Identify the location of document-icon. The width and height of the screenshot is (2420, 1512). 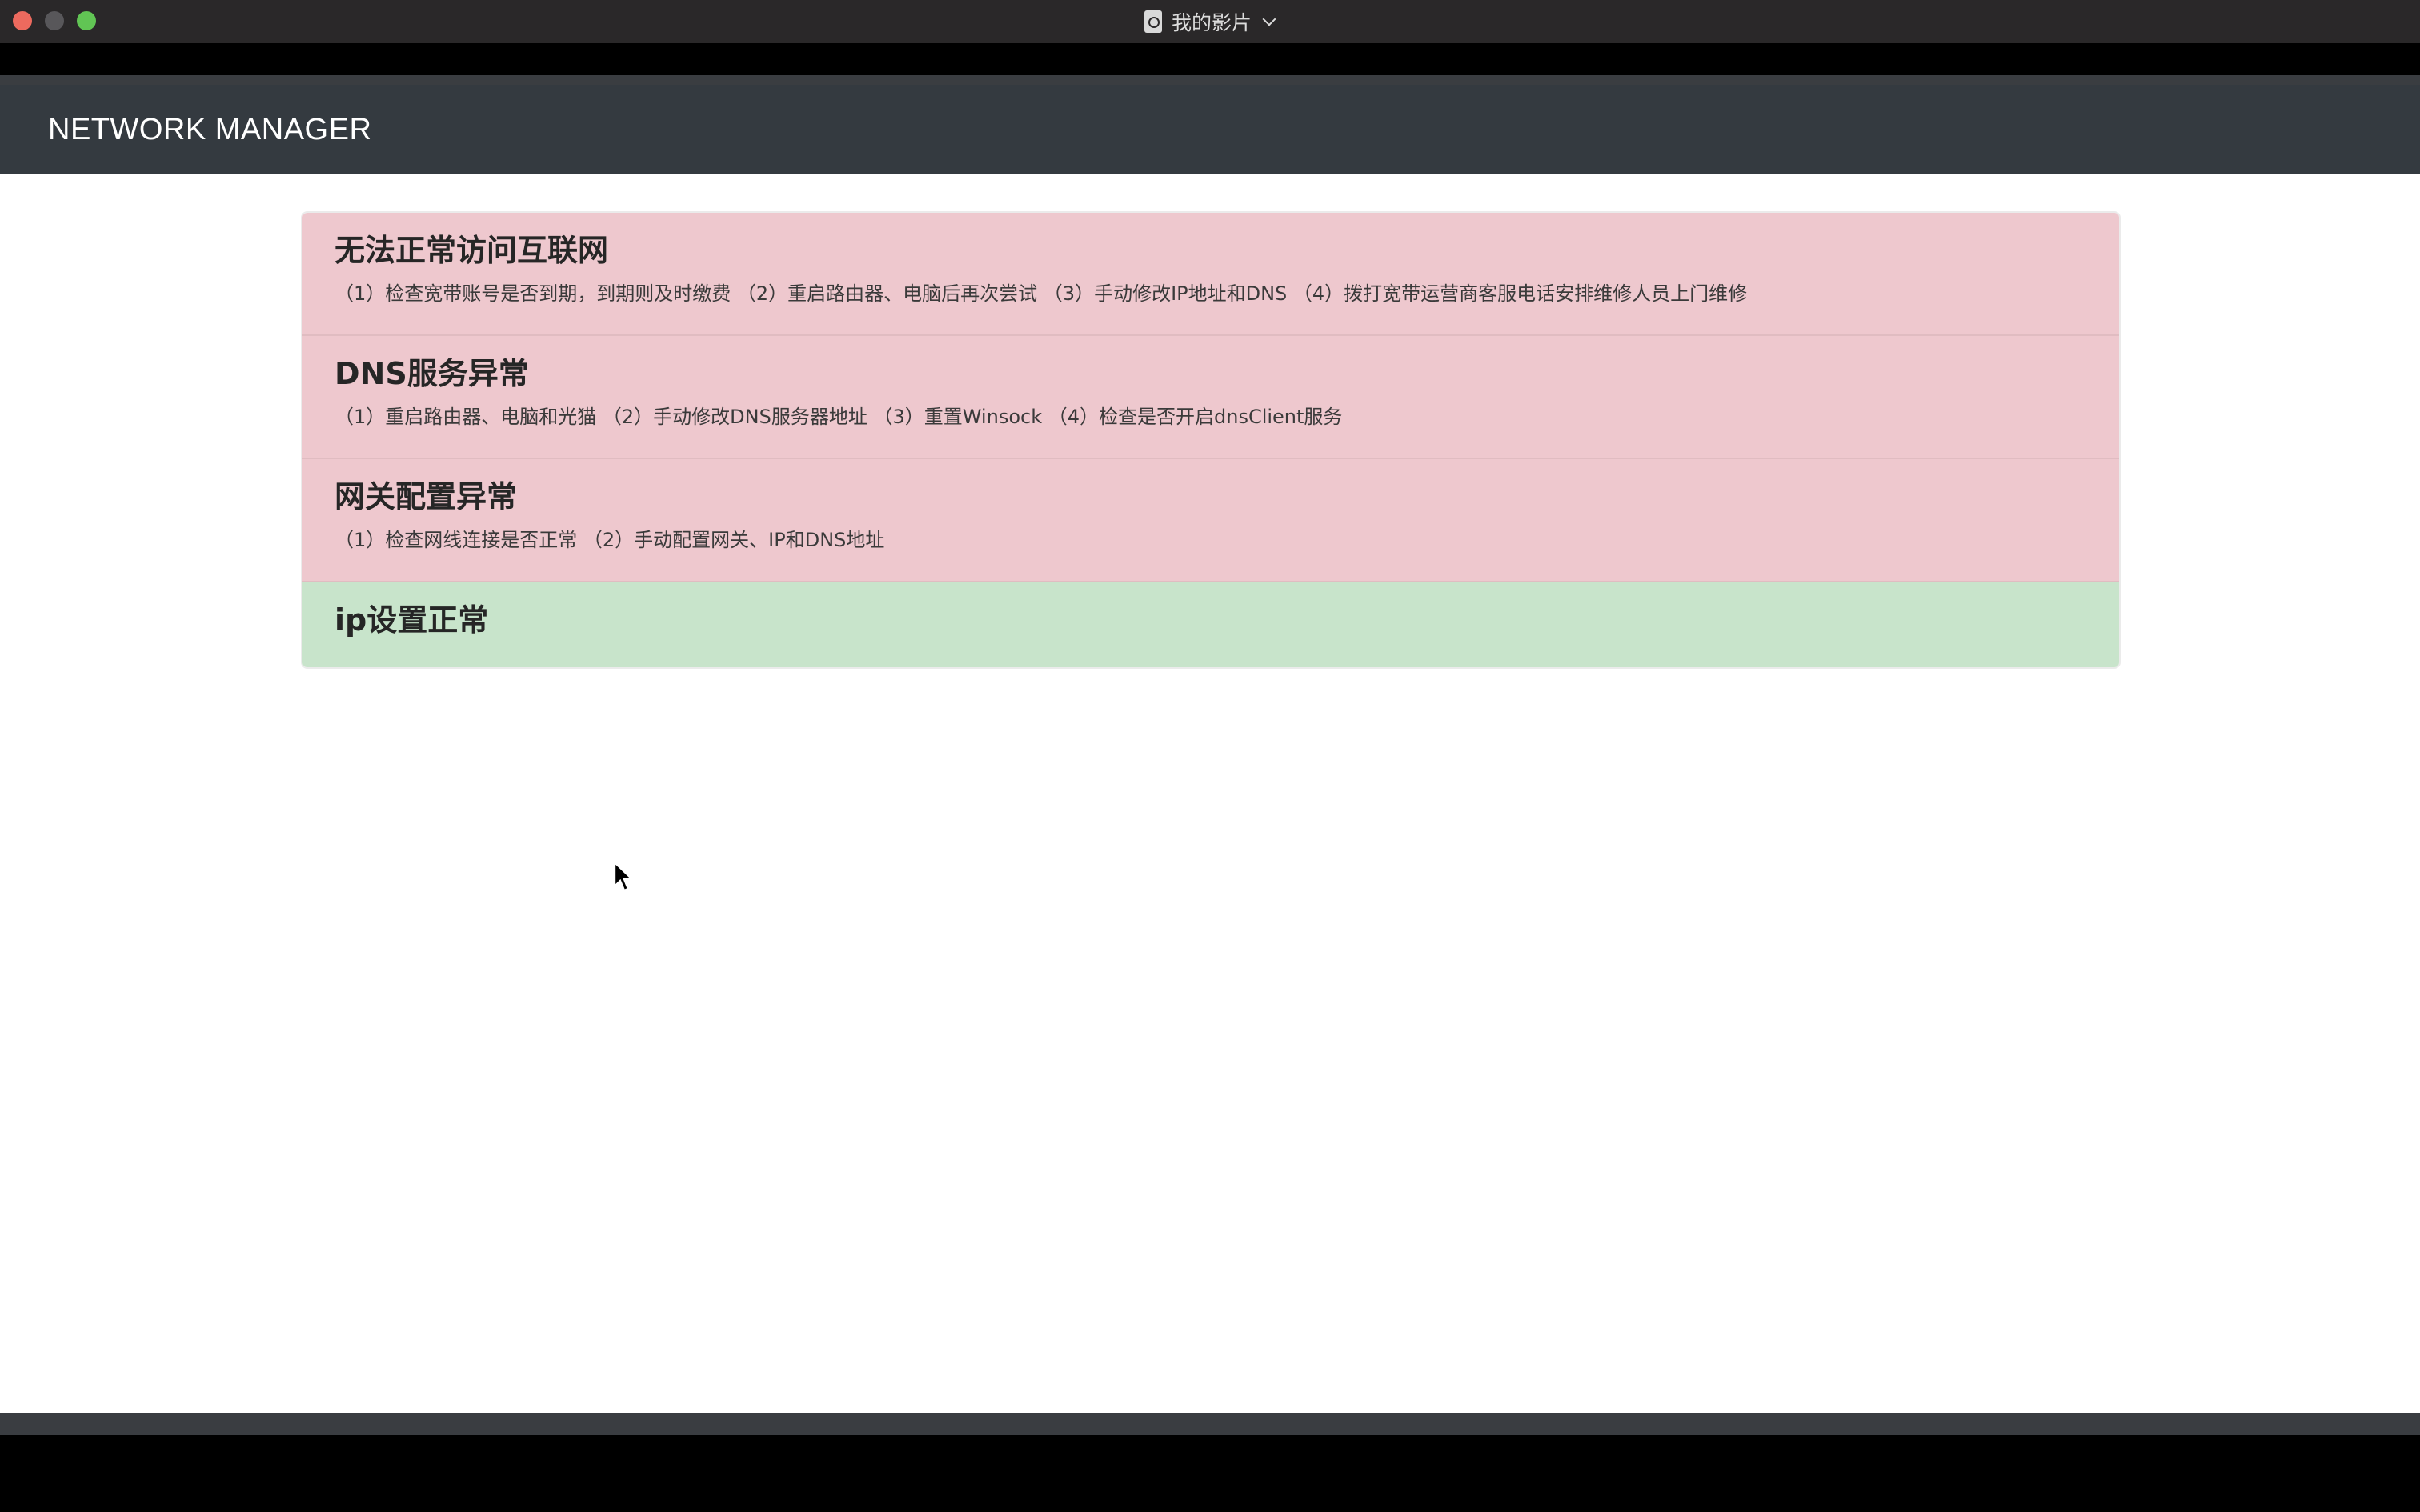
(1153, 21).